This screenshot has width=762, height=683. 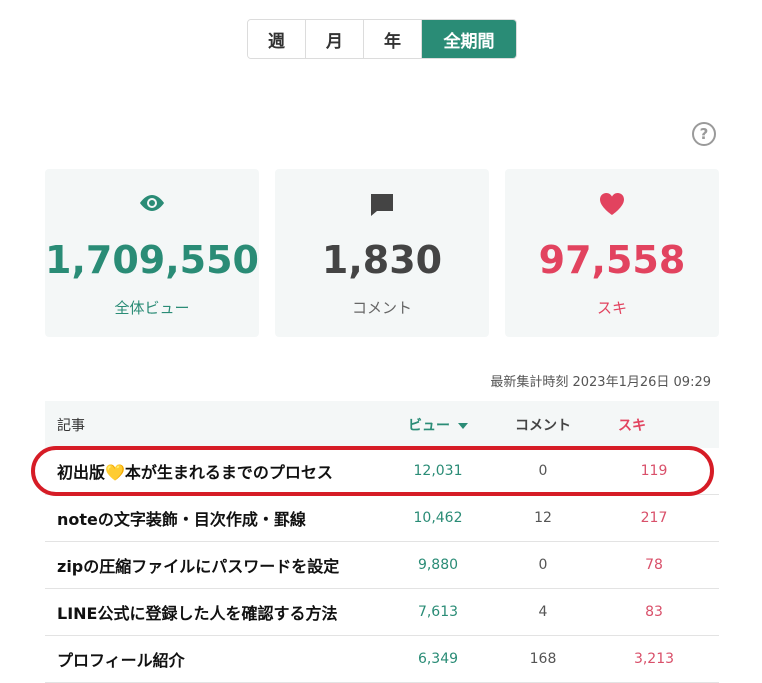 I want to click on table-row: zipの圧縮ファイルにパスワードを設定 9,880 0 78, so click(x=382, y=565).